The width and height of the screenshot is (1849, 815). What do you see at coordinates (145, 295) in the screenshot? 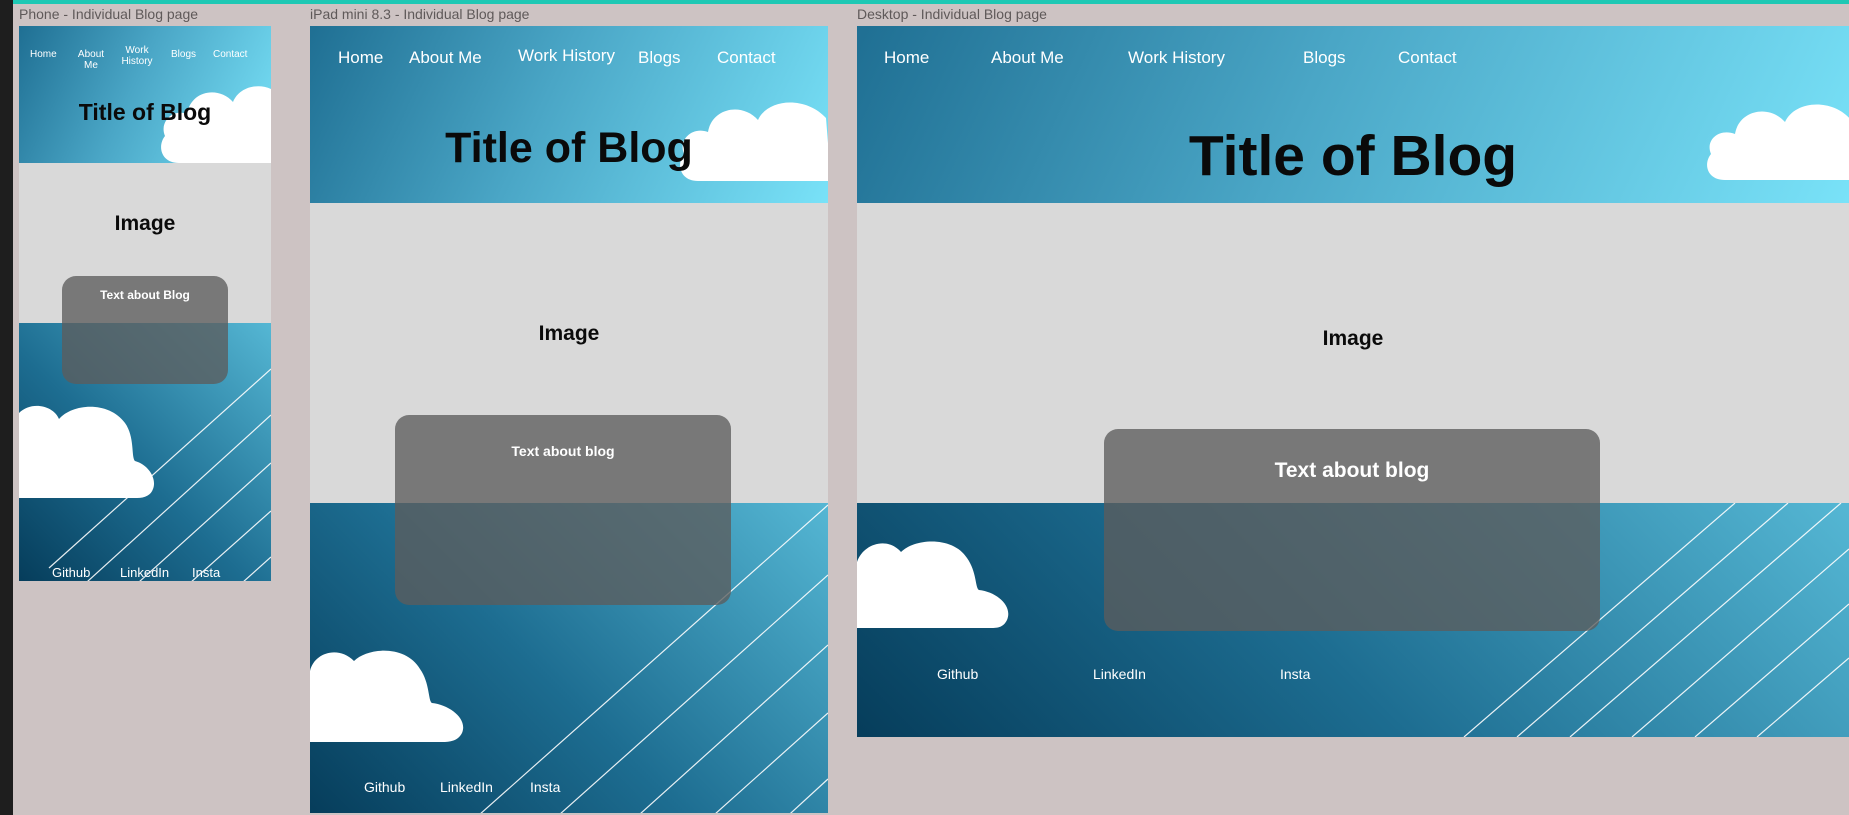
I see `phone-blog-text: Text about Blog` at bounding box center [145, 295].